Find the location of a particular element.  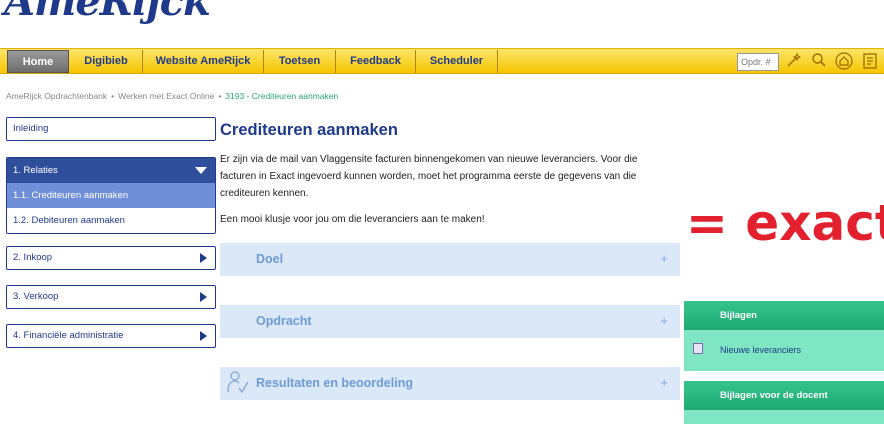

attachment-link: Nieuwe leveranciers is located at coordinates (760, 350).